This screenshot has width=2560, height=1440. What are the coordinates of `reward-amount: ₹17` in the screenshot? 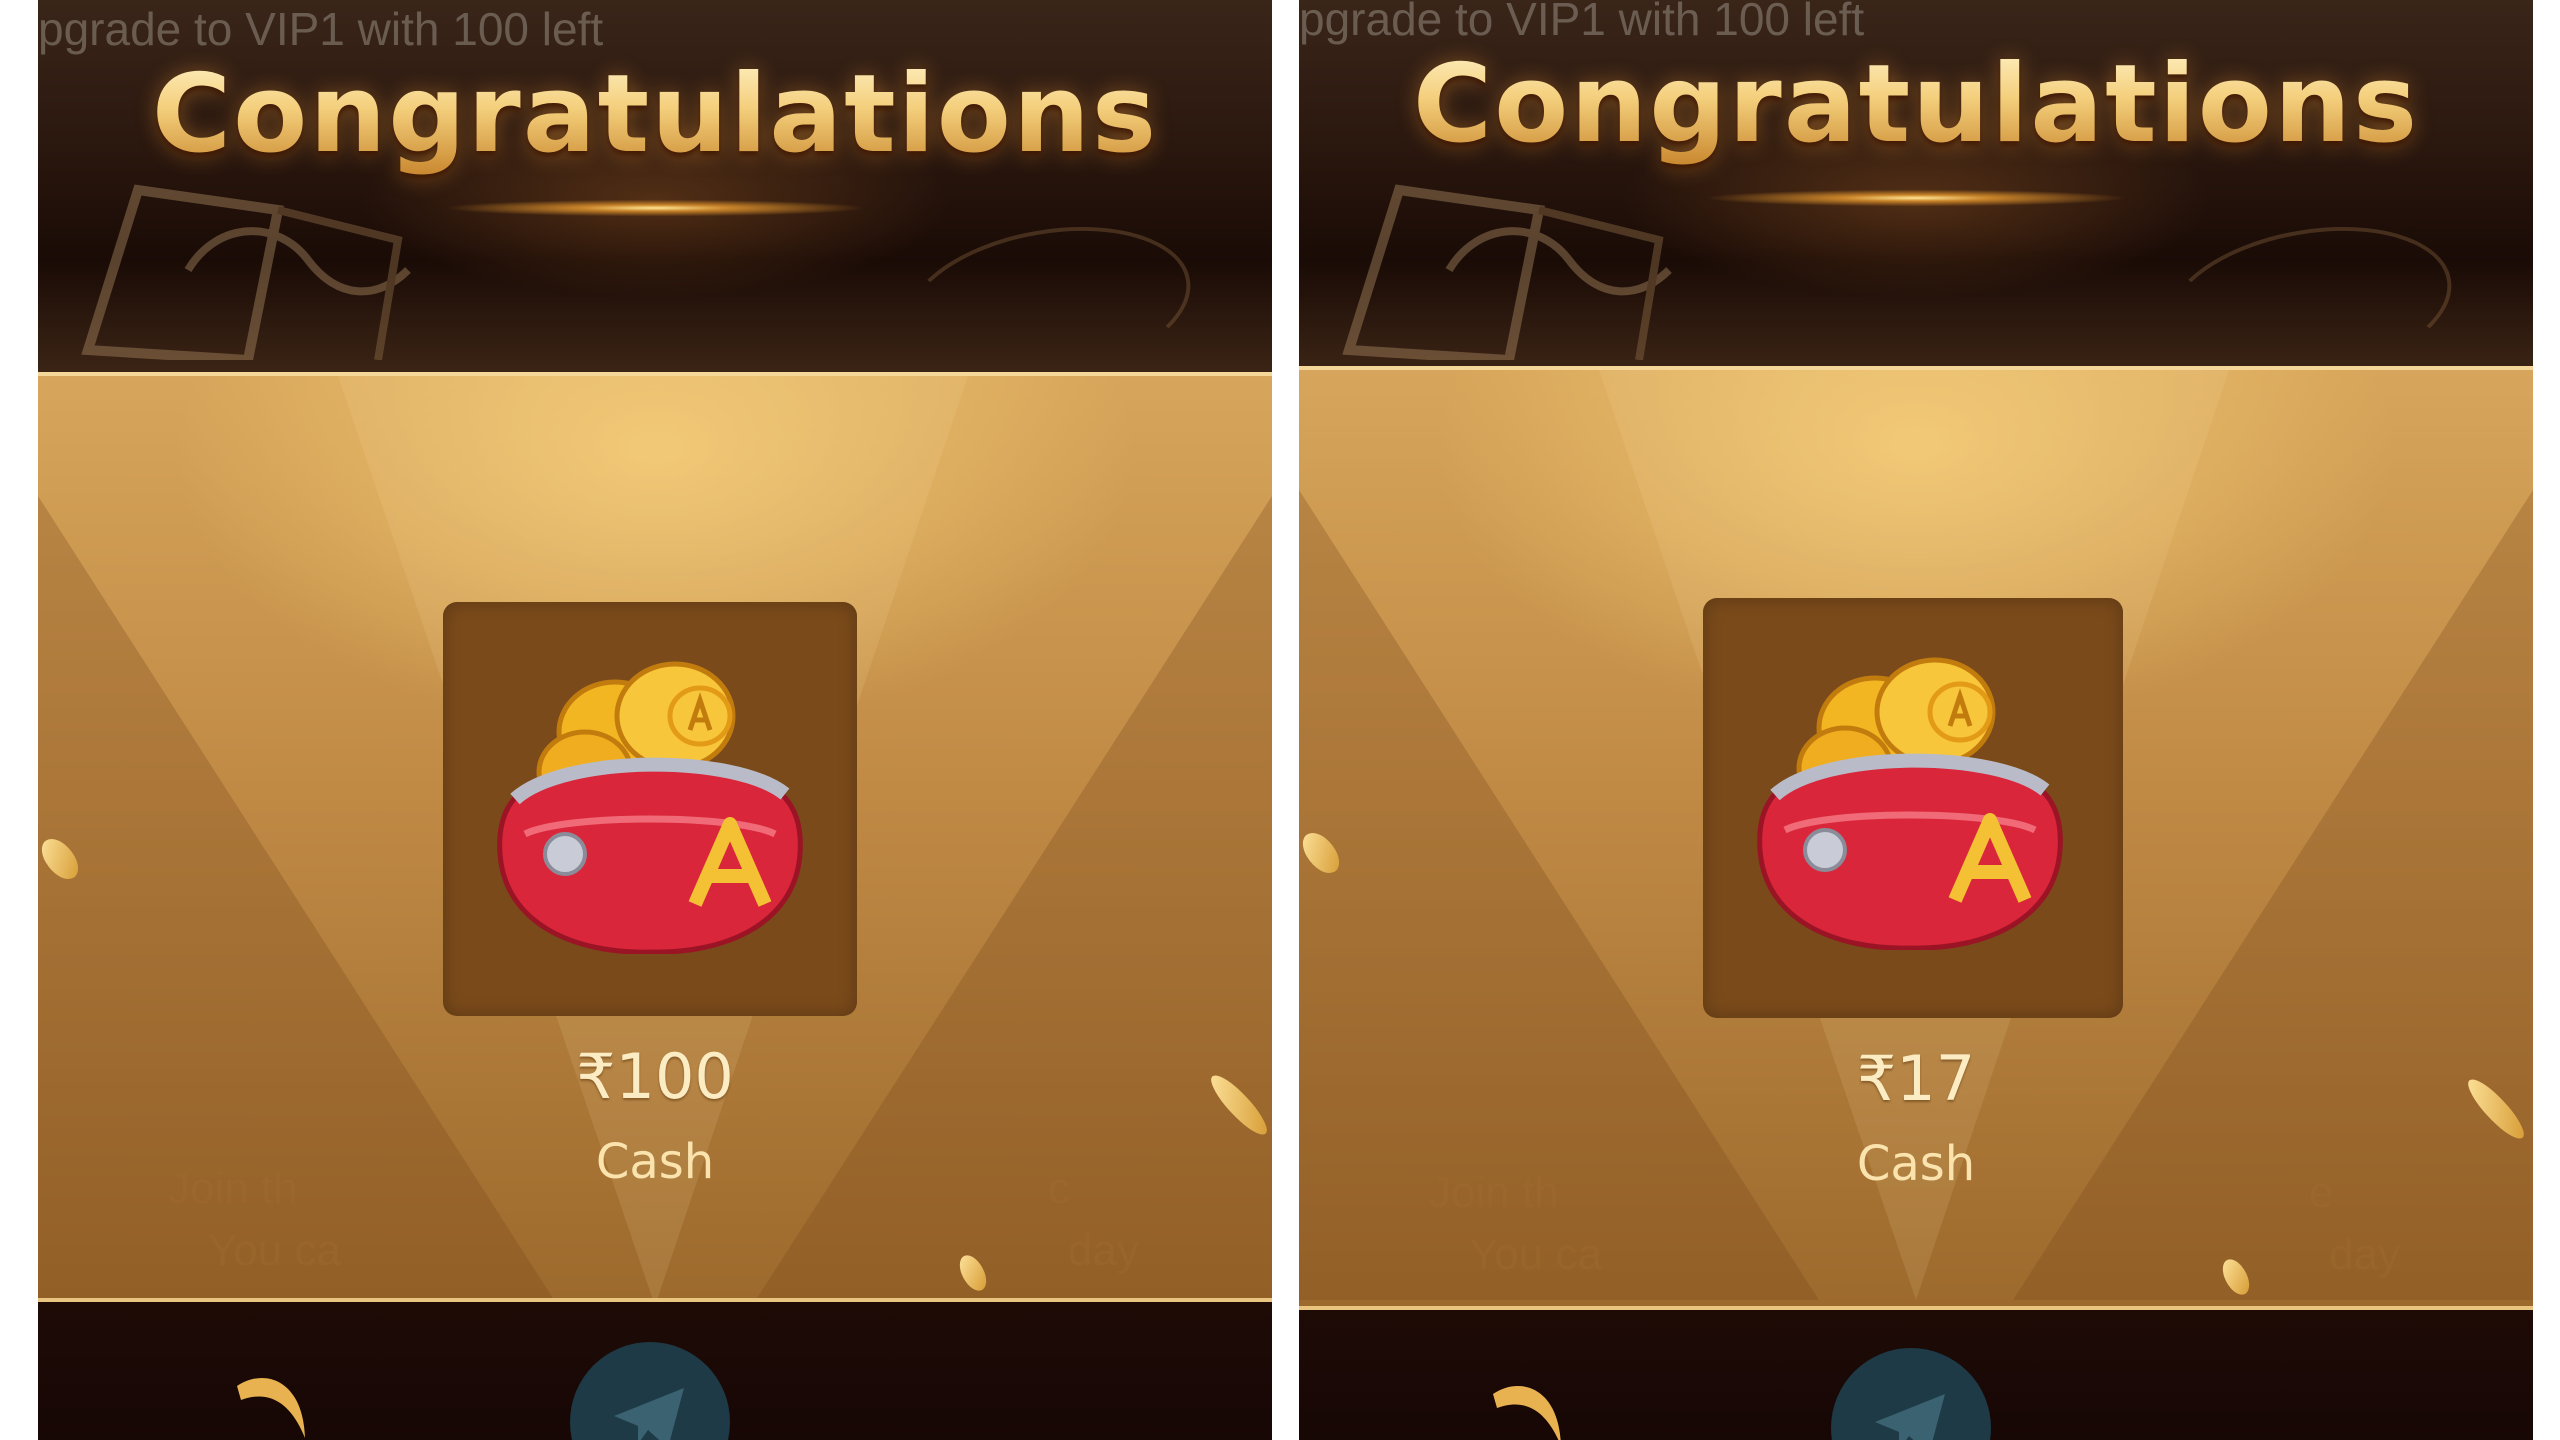 It's located at (1916, 1078).